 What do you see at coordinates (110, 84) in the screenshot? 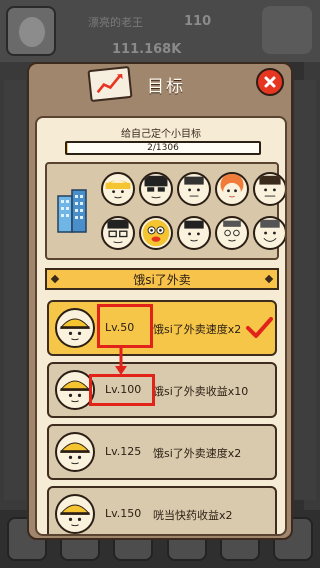
I see `chart-board-icon` at bounding box center [110, 84].